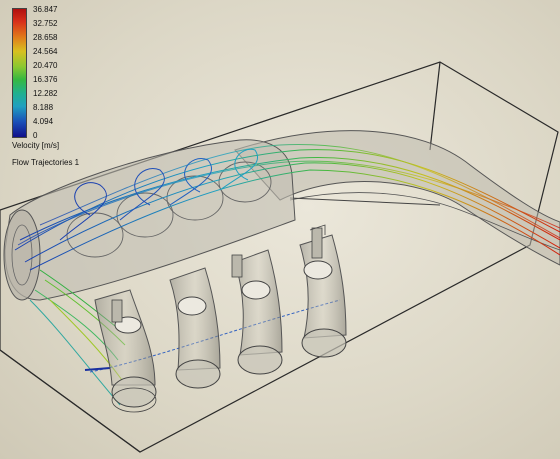 The image size is (560, 459). I want to click on legend-caption: Flow Trajectories 1, so click(46, 162).